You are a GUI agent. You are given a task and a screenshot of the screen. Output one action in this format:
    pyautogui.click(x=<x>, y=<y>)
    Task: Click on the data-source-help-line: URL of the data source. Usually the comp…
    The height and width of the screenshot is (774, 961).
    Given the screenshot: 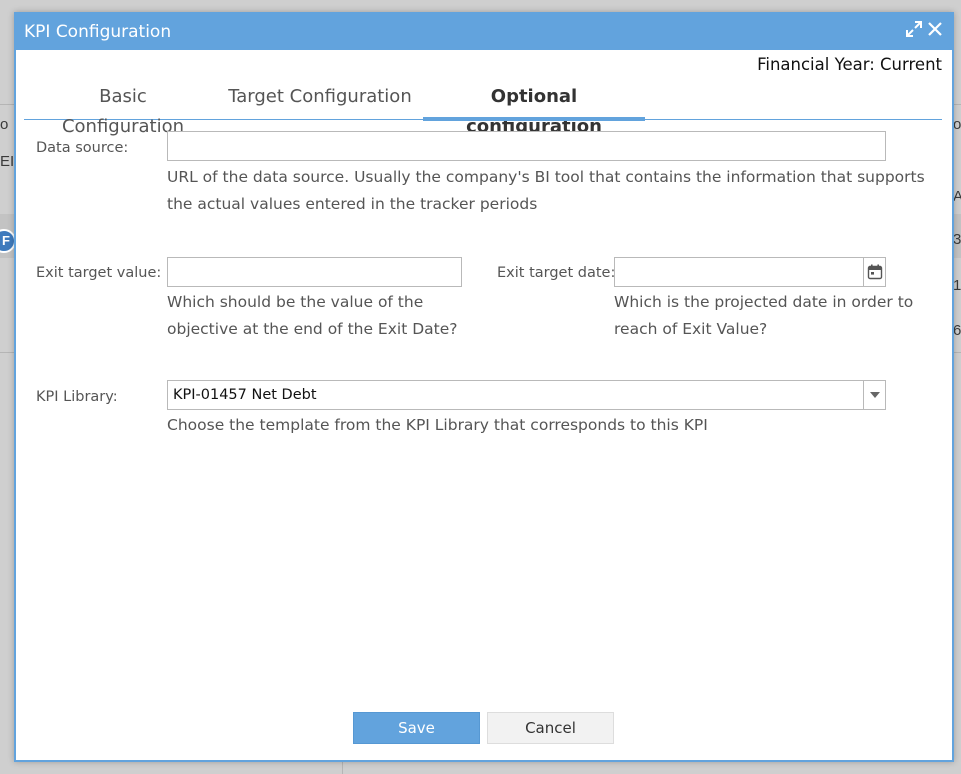 What is the action you would take?
    pyautogui.click(x=546, y=177)
    